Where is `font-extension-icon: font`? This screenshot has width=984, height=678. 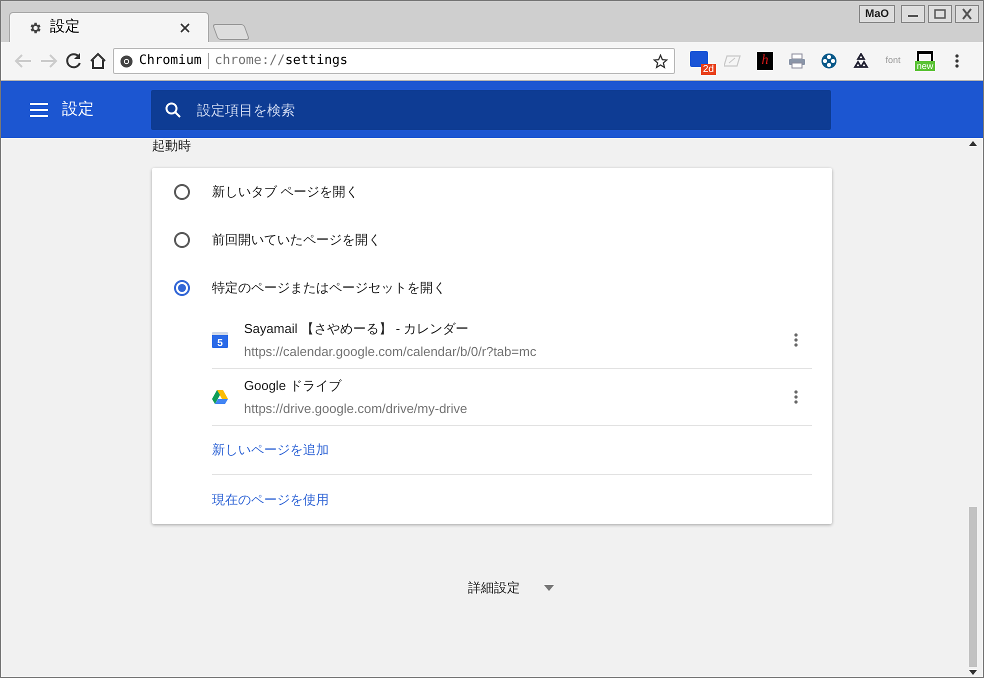
font-extension-icon: font is located at coordinates (892, 61).